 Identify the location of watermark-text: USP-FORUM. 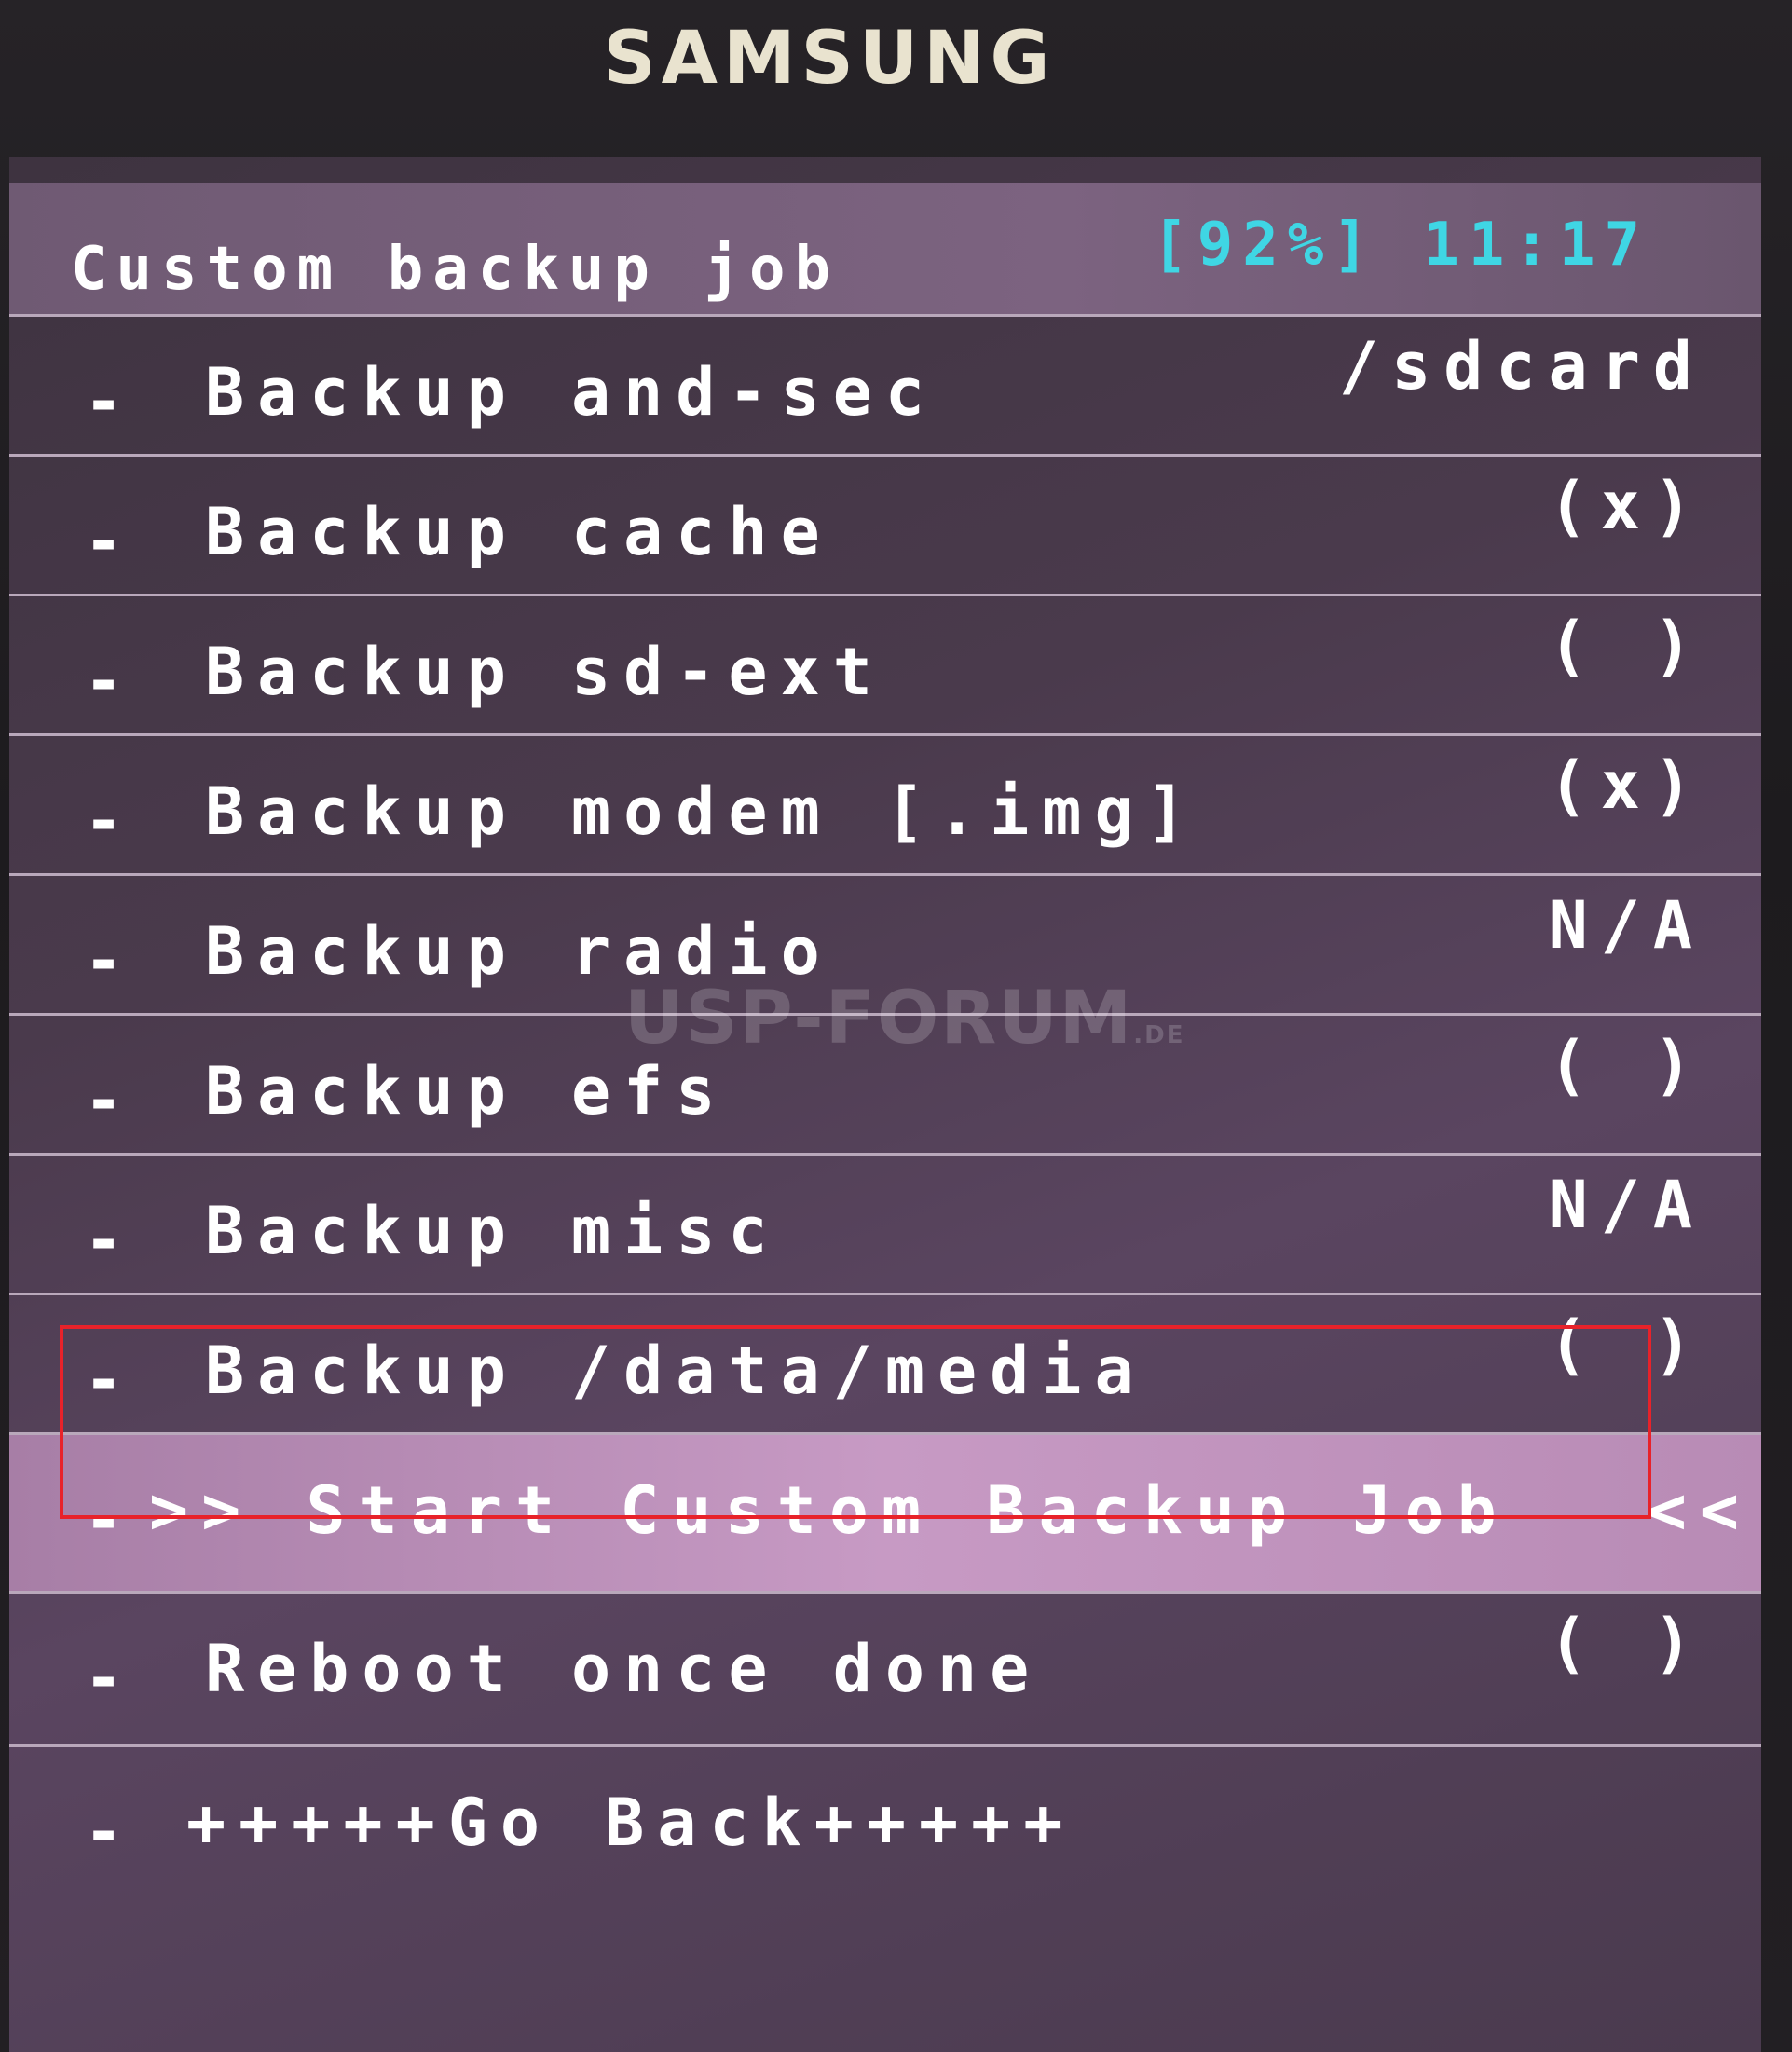
(879, 1018).